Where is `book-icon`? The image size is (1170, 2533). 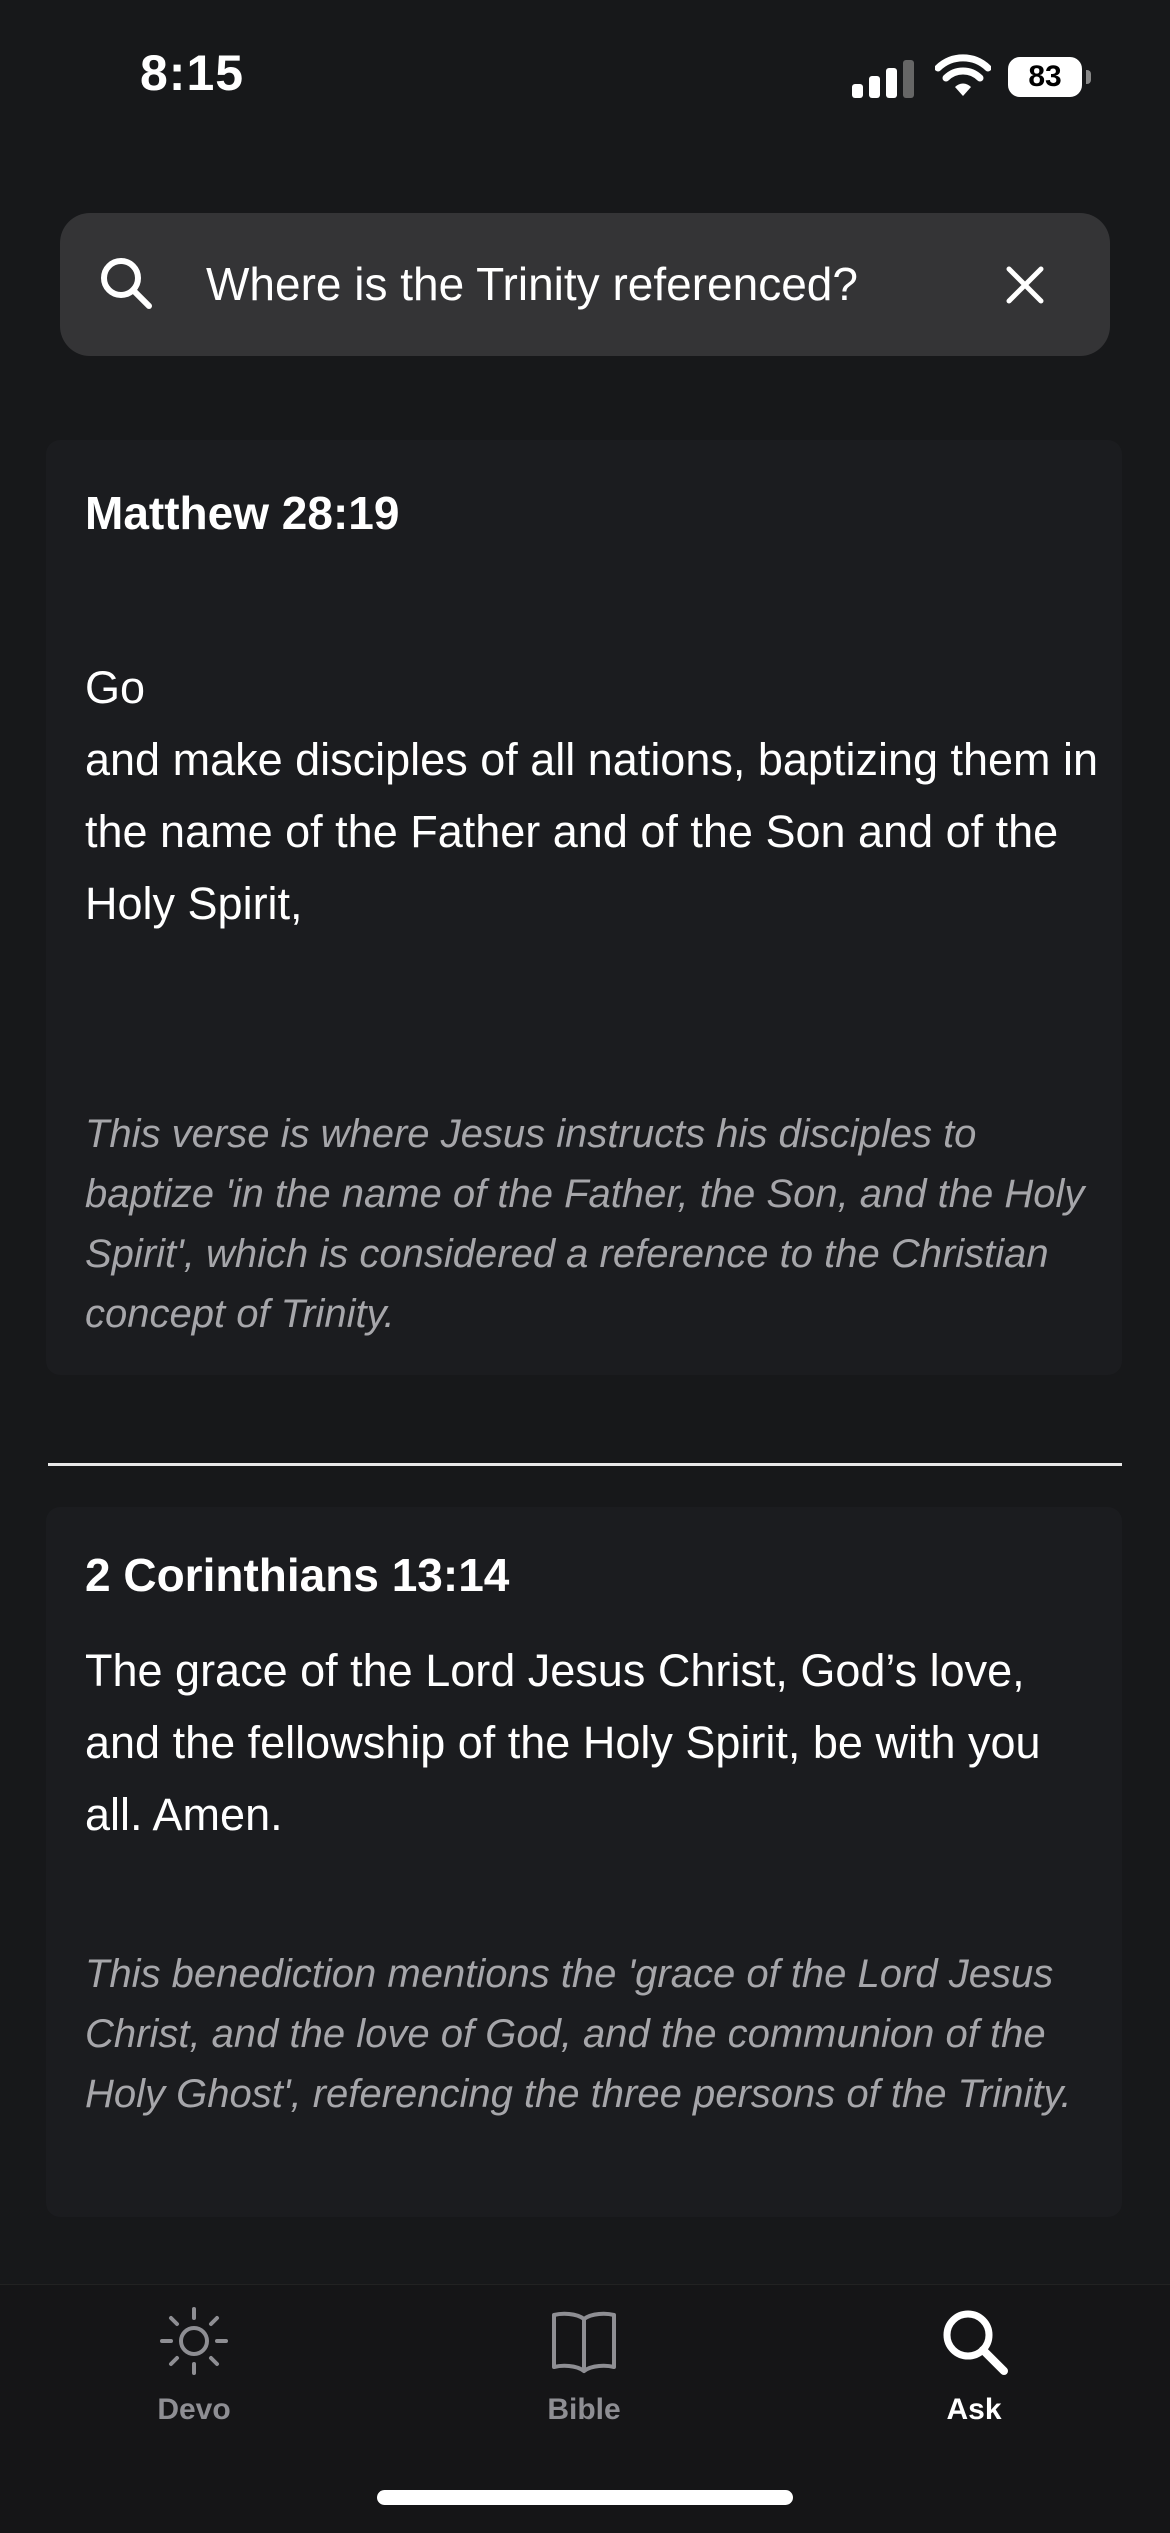 book-icon is located at coordinates (584, 2342).